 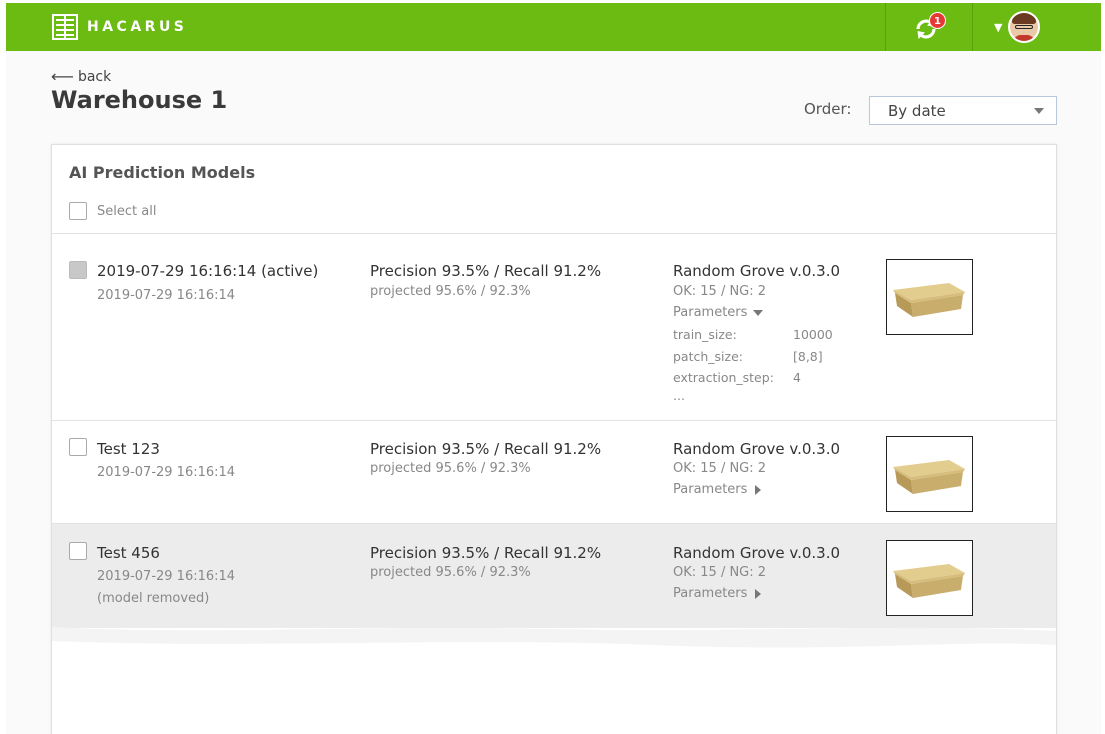 What do you see at coordinates (65, 27) in the screenshot?
I see `logo-icon` at bounding box center [65, 27].